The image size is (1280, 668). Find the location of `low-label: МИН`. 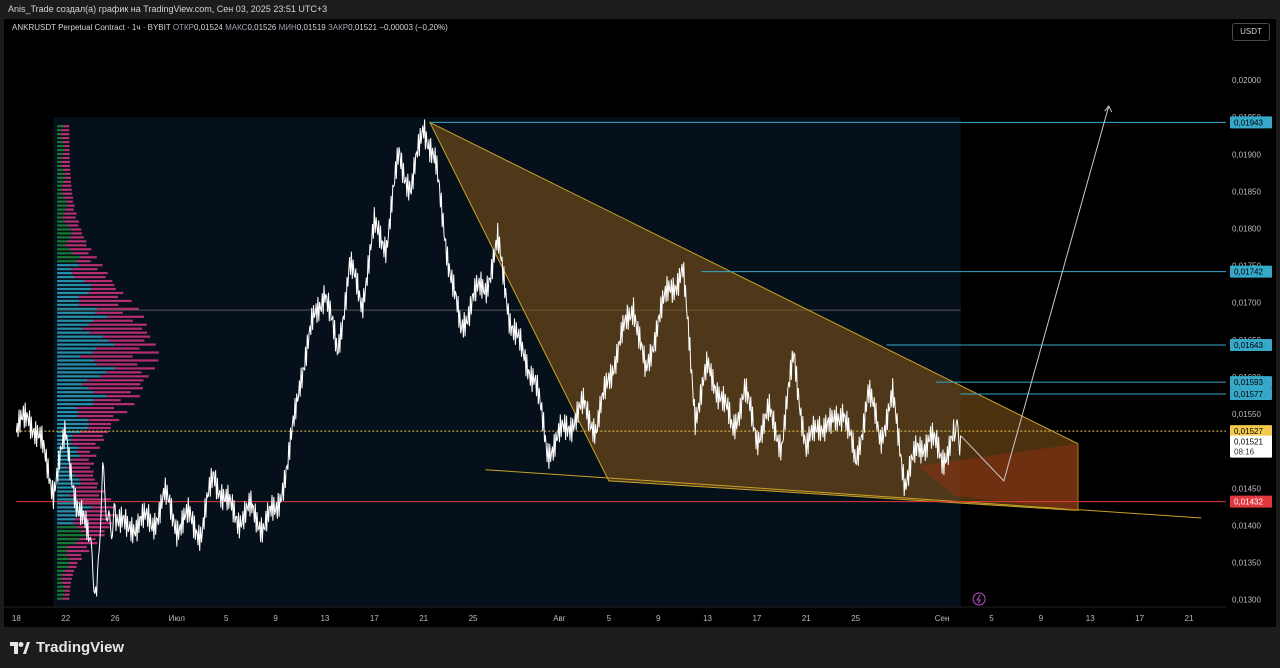

low-label: МИН is located at coordinates (287, 27).